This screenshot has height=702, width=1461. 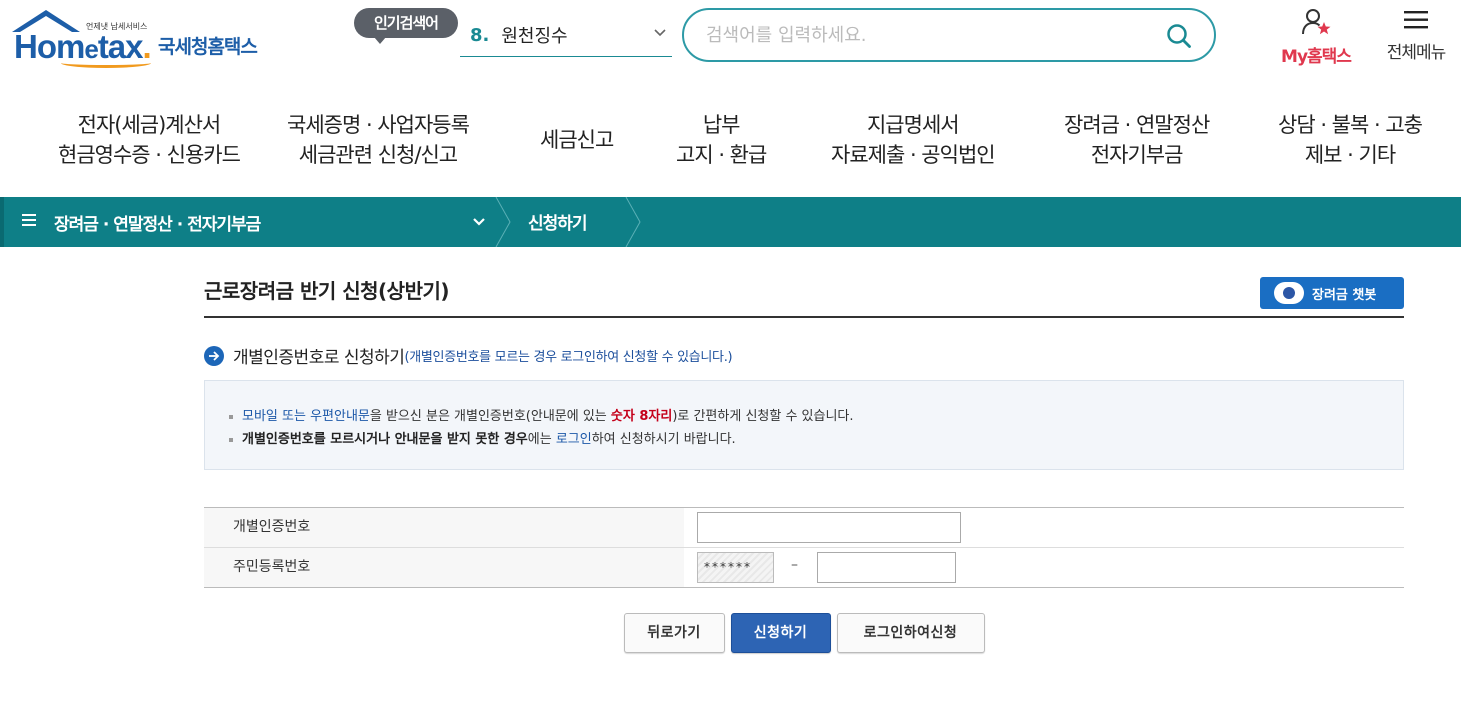 What do you see at coordinates (1289, 293) in the screenshot?
I see `chatbot-icon` at bounding box center [1289, 293].